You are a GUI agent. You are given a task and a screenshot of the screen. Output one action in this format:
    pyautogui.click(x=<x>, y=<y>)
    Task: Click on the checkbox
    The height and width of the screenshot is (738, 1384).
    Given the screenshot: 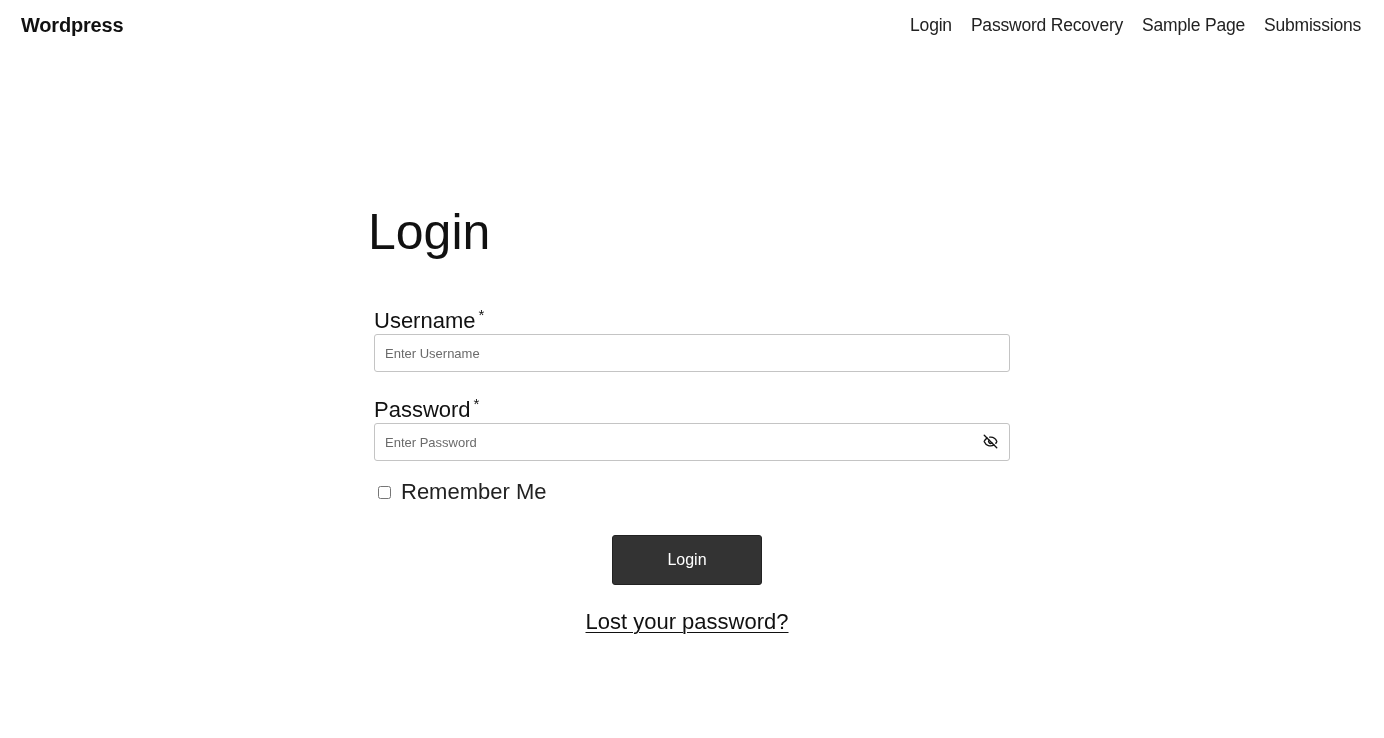 What is the action you would take?
    pyautogui.click(x=384, y=492)
    